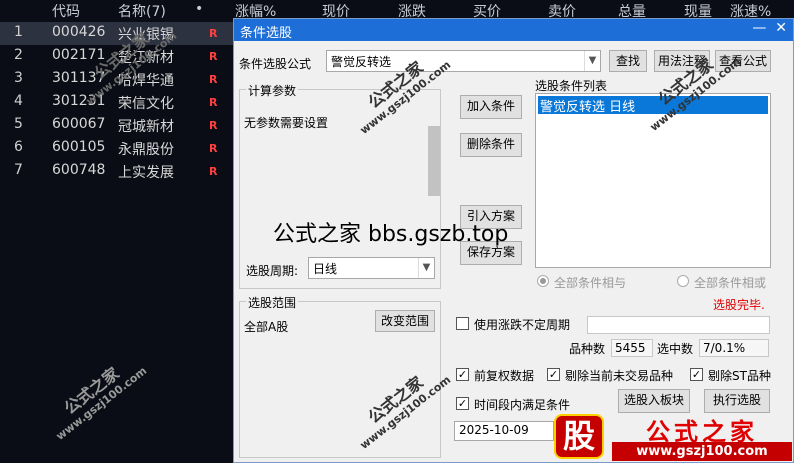 This screenshot has height=463, width=794. What do you see at coordinates (769, 28) in the screenshot?
I see `window-controls: — ✕` at bounding box center [769, 28].